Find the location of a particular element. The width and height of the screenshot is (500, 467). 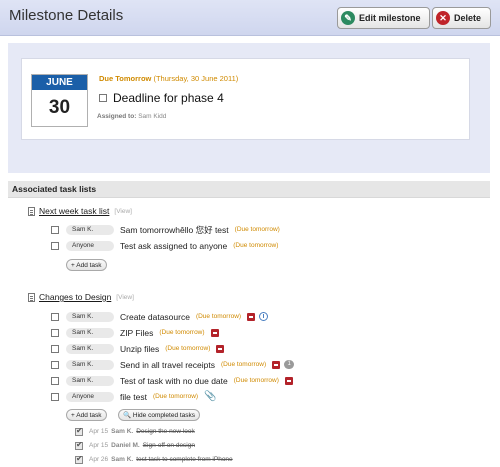

delete-button: ✕ Delete is located at coordinates (461, 18).